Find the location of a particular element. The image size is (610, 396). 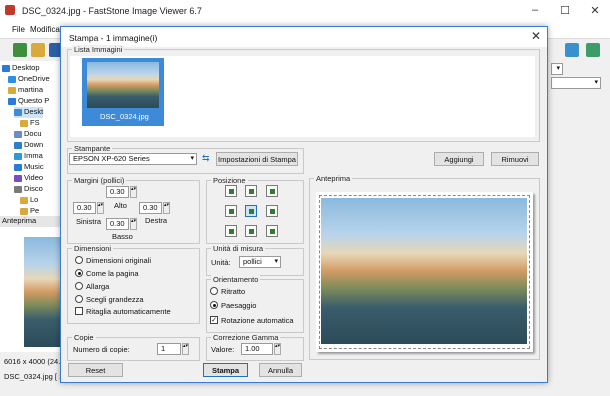

tree-item-label: Music is located at coordinates (34, 166).